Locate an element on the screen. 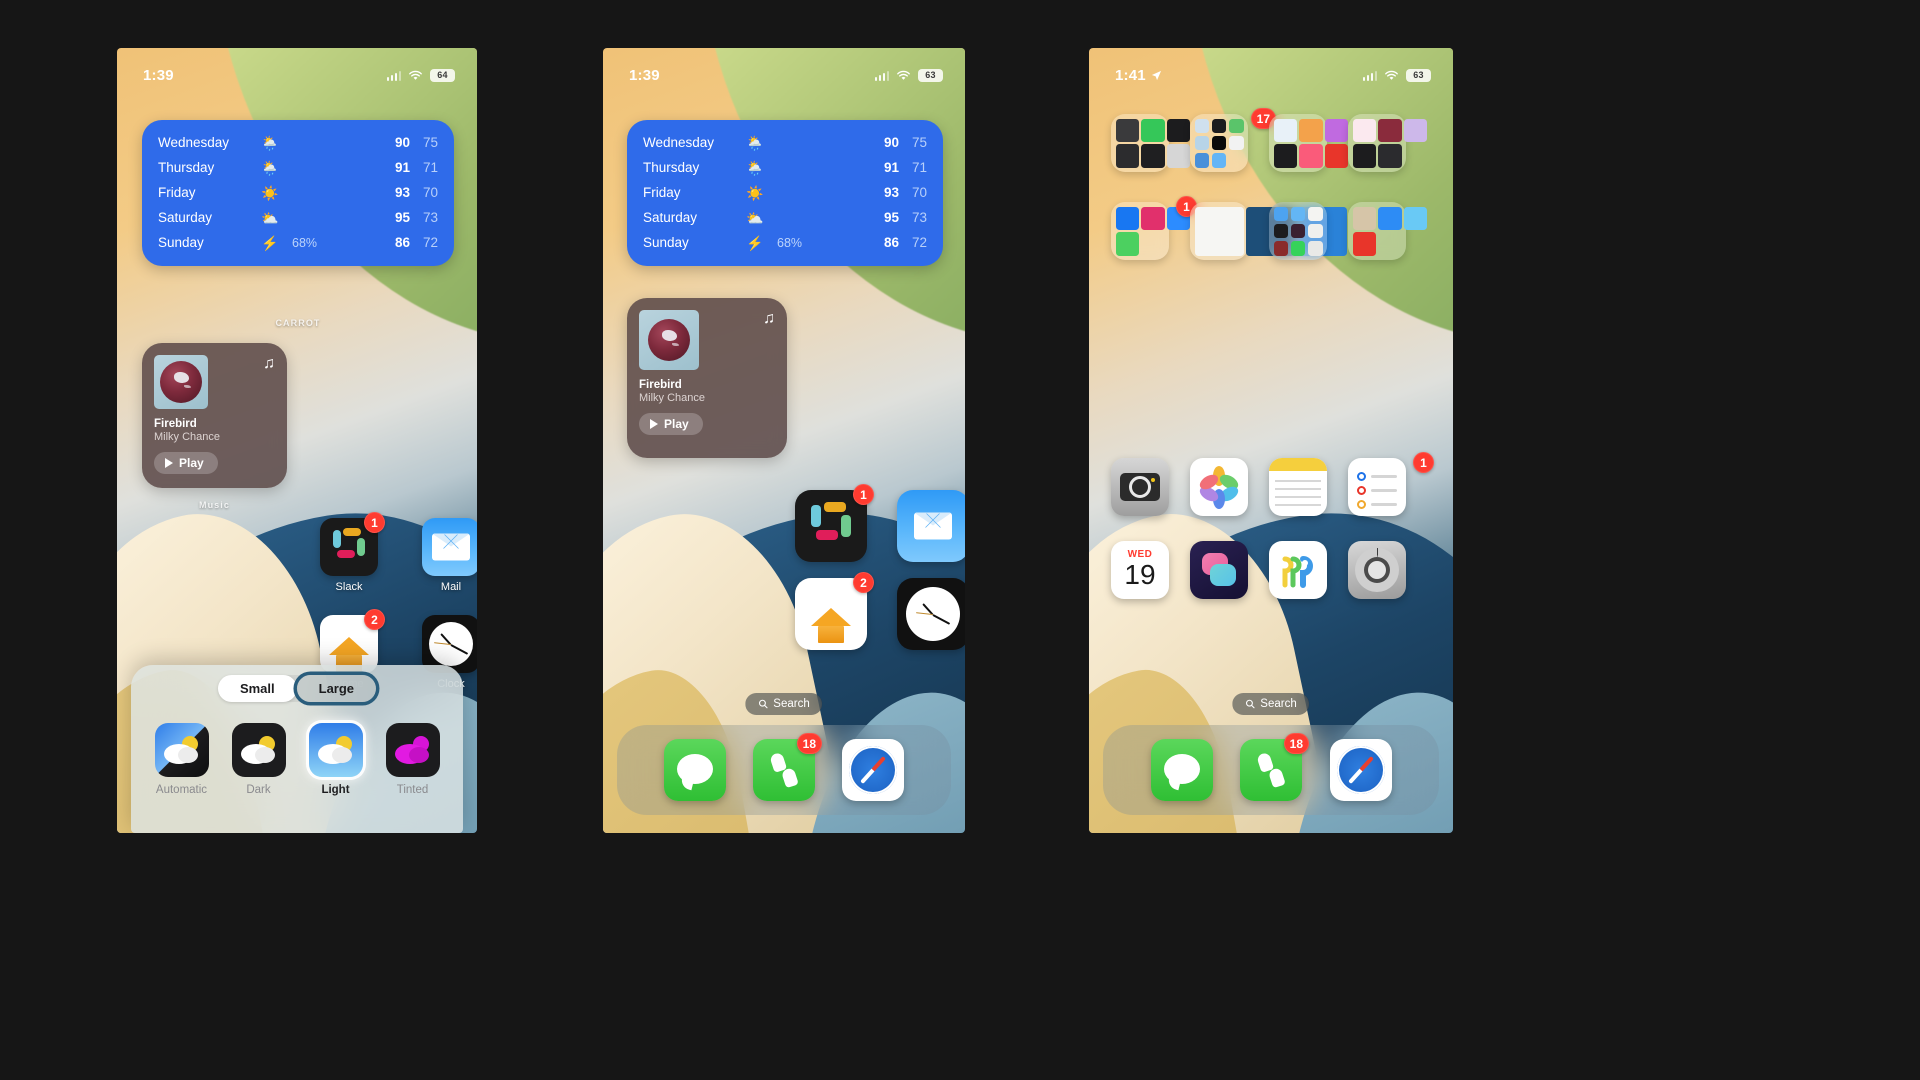 This screenshot has width=1920, height=1080. size-option-small: Small is located at coordinates (257, 688).